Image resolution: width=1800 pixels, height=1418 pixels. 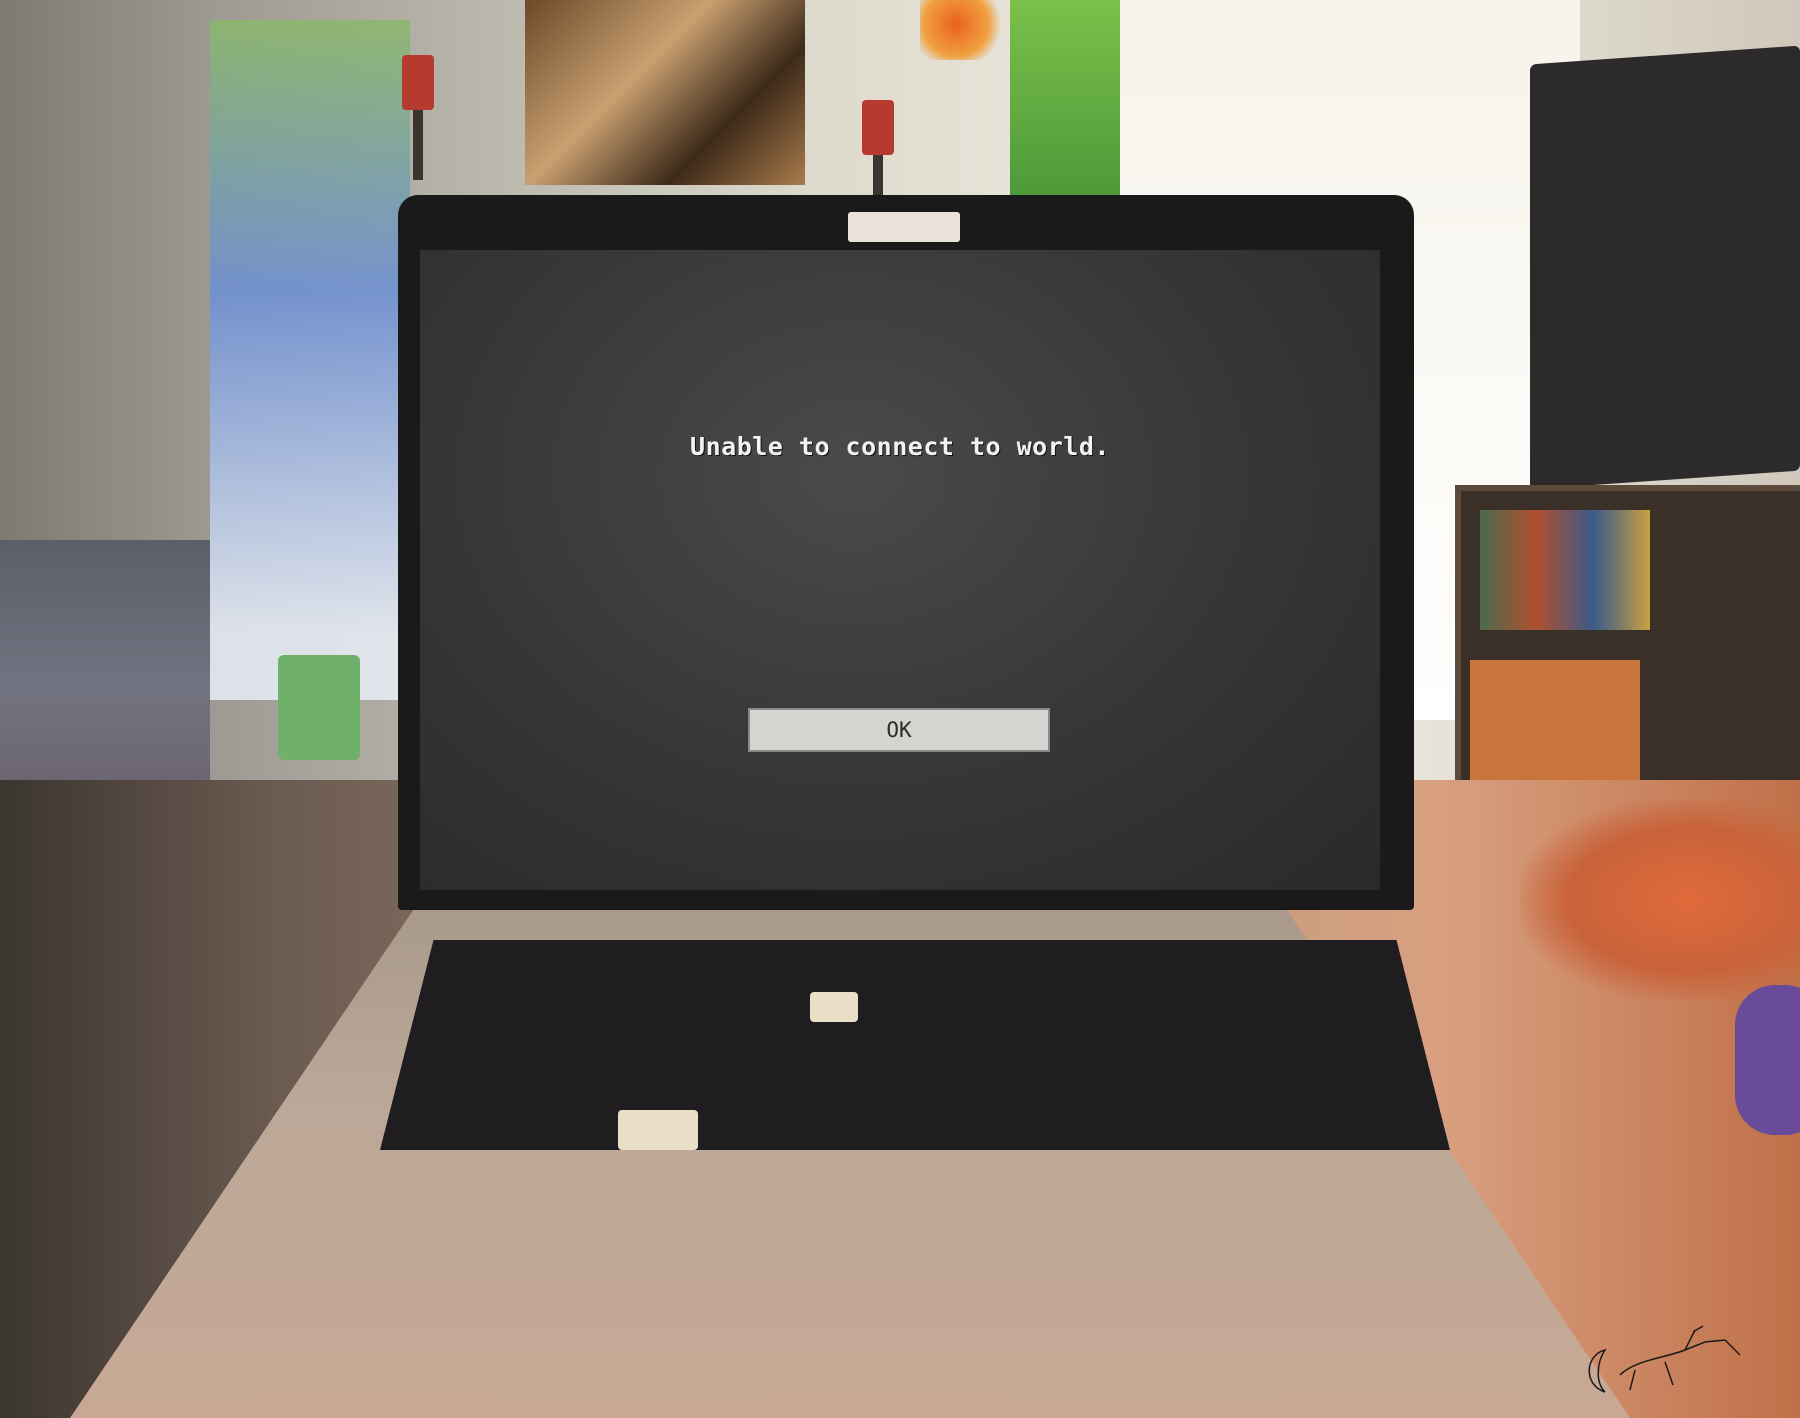 I want to click on ok-button: OK, so click(x=899, y=730).